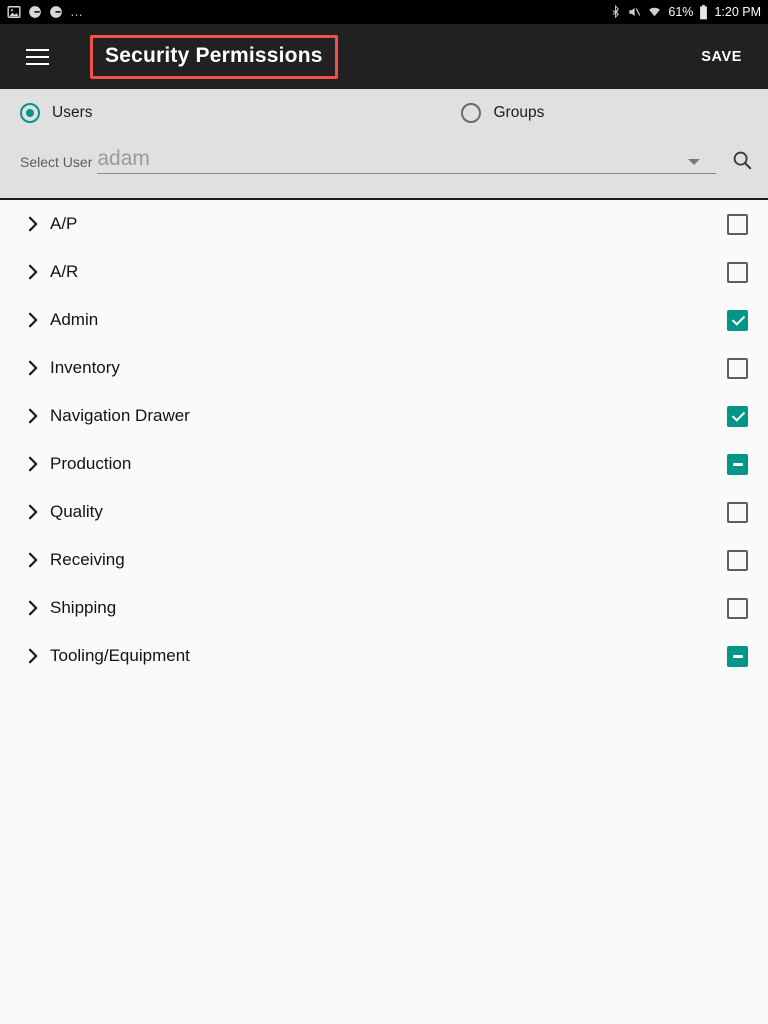 Image resolution: width=768 pixels, height=1024 pixels. I want to click on table-row: Tooling/Equipment, so click(384, 656).